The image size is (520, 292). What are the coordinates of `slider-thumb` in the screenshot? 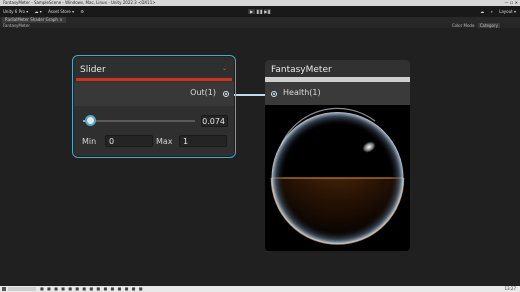 It's located at (90, 120).